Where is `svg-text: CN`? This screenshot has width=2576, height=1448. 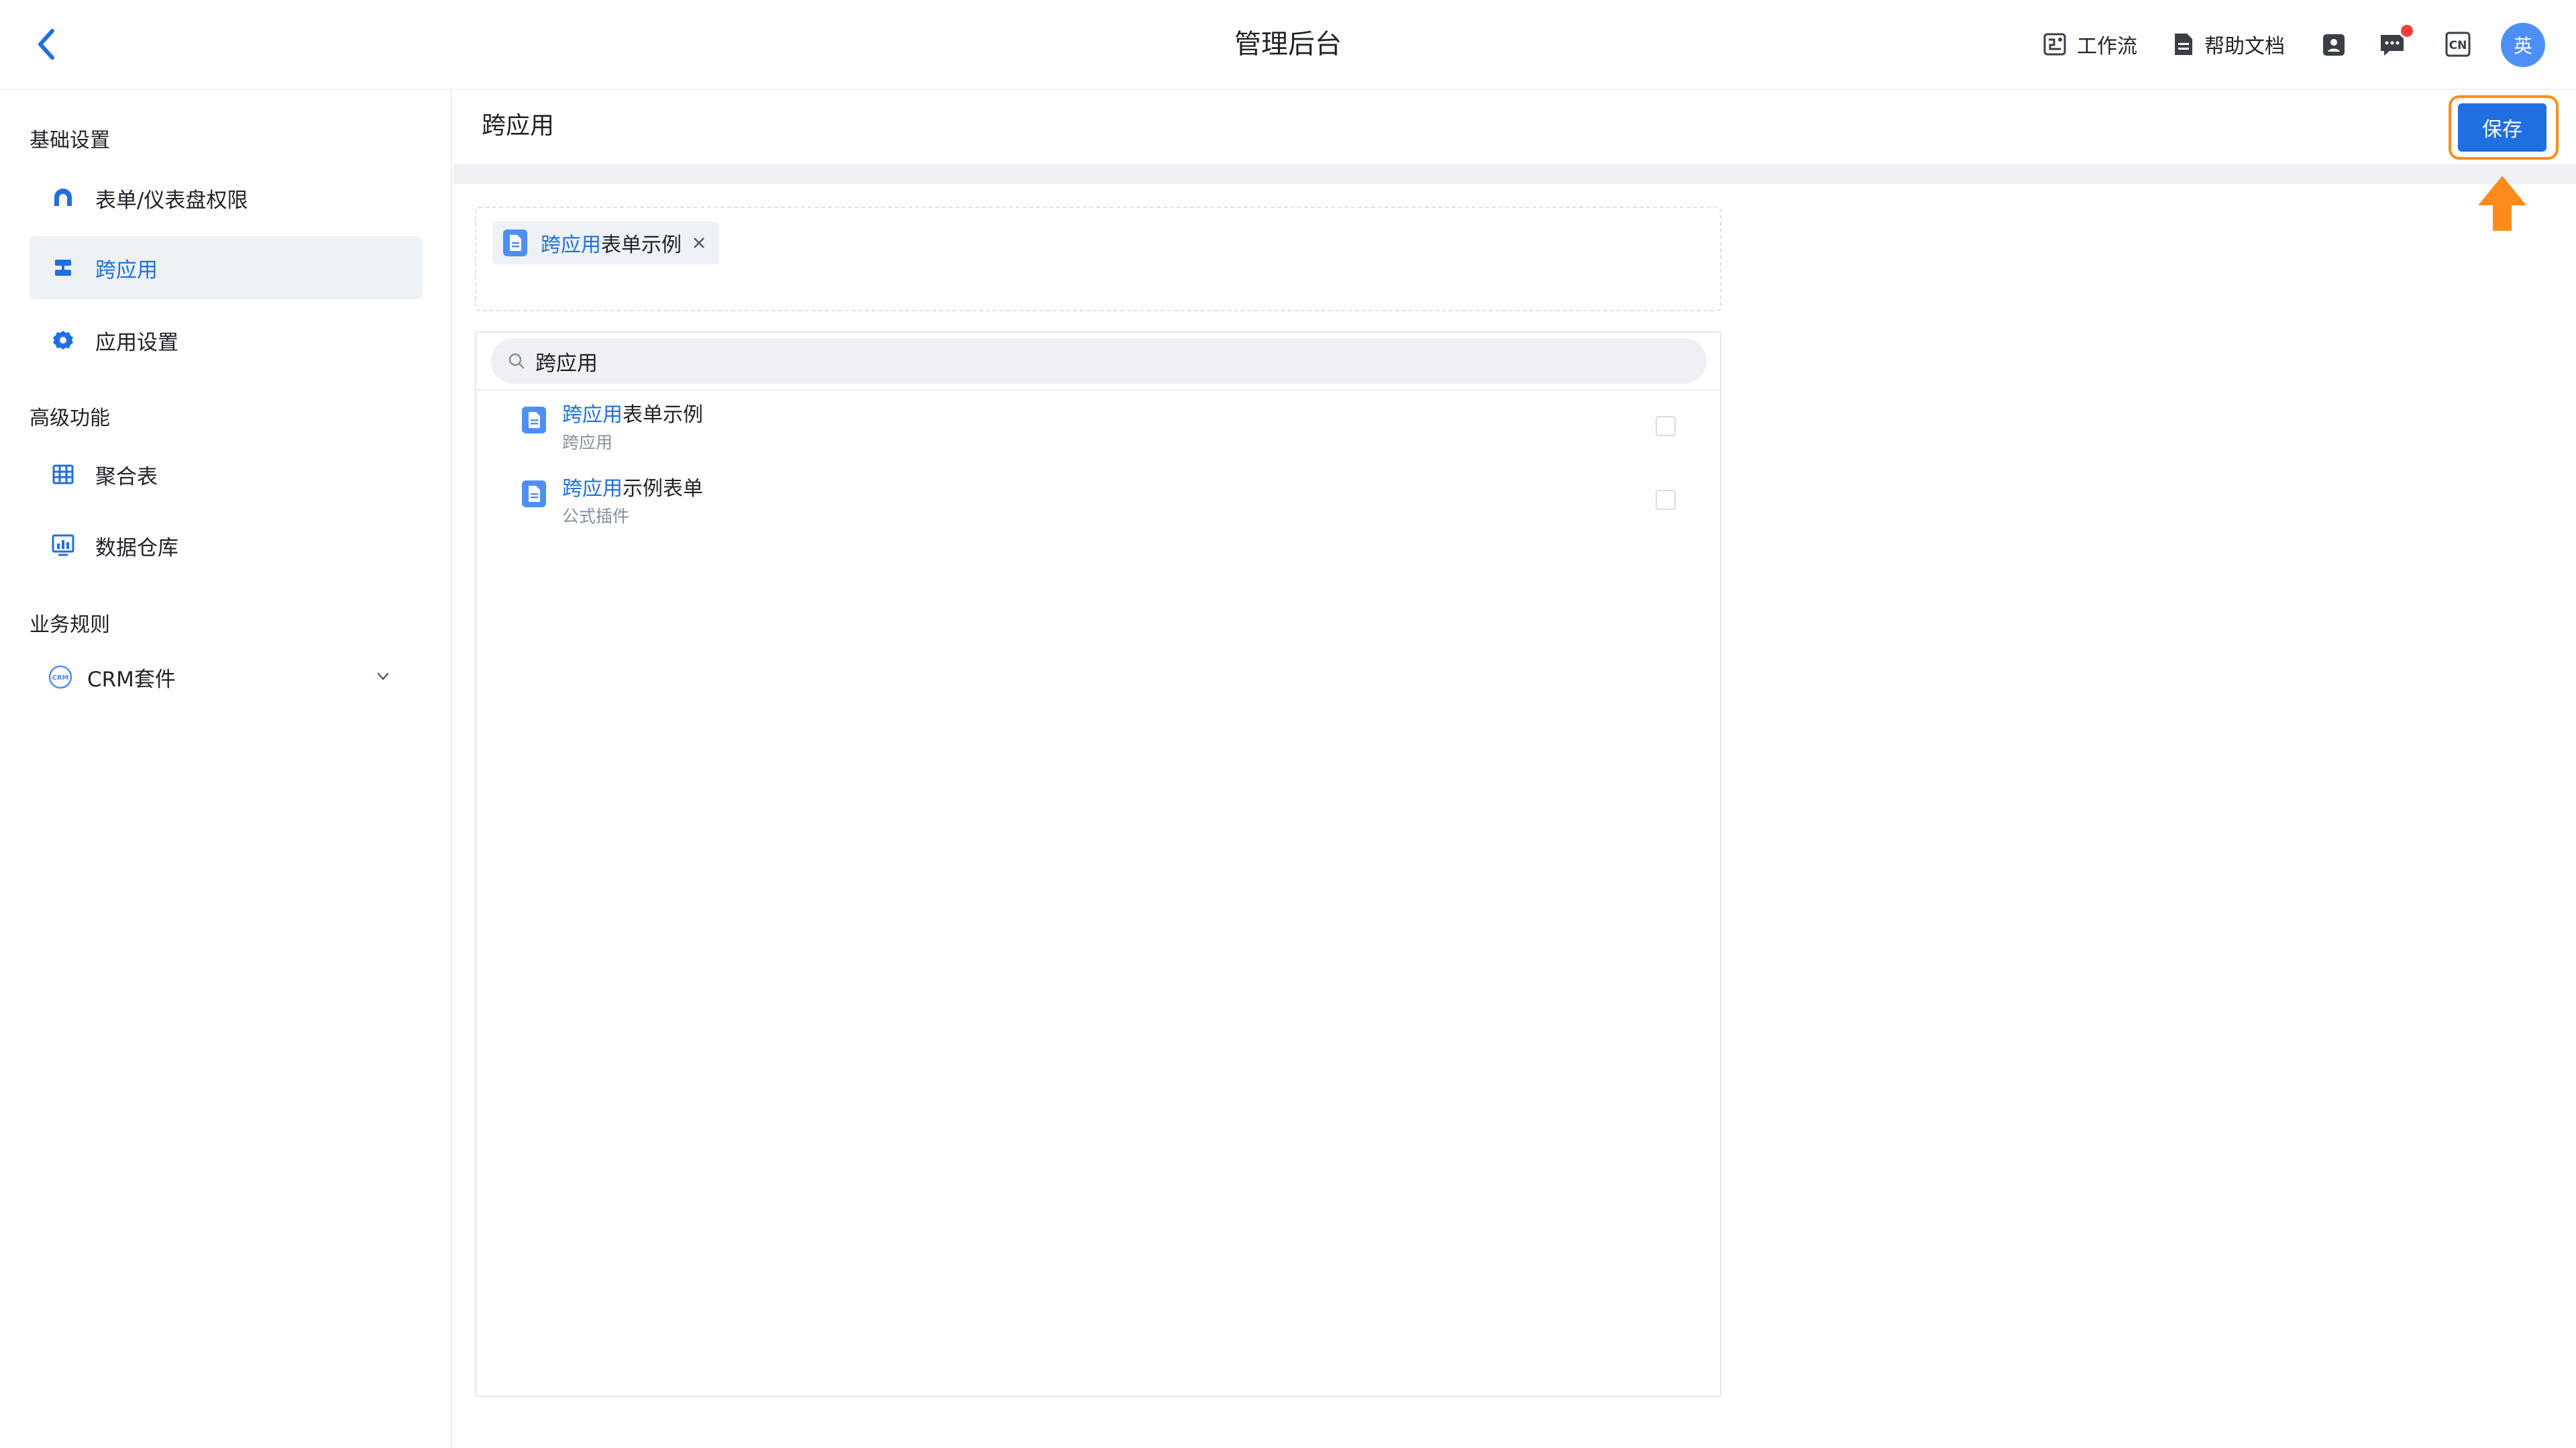
svg-text: CN is located at coordinates (2458, 45).